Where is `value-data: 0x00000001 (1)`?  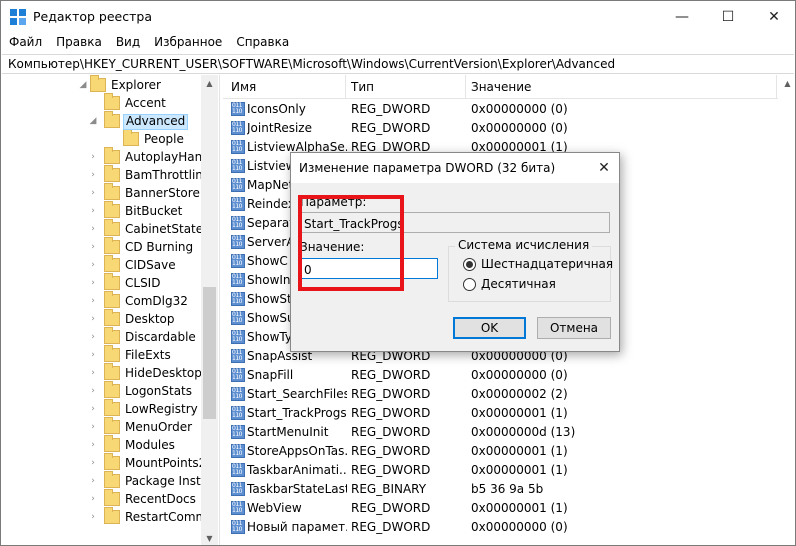 value-data: 0x00000001 (1) is located at coordinates (519, 470).